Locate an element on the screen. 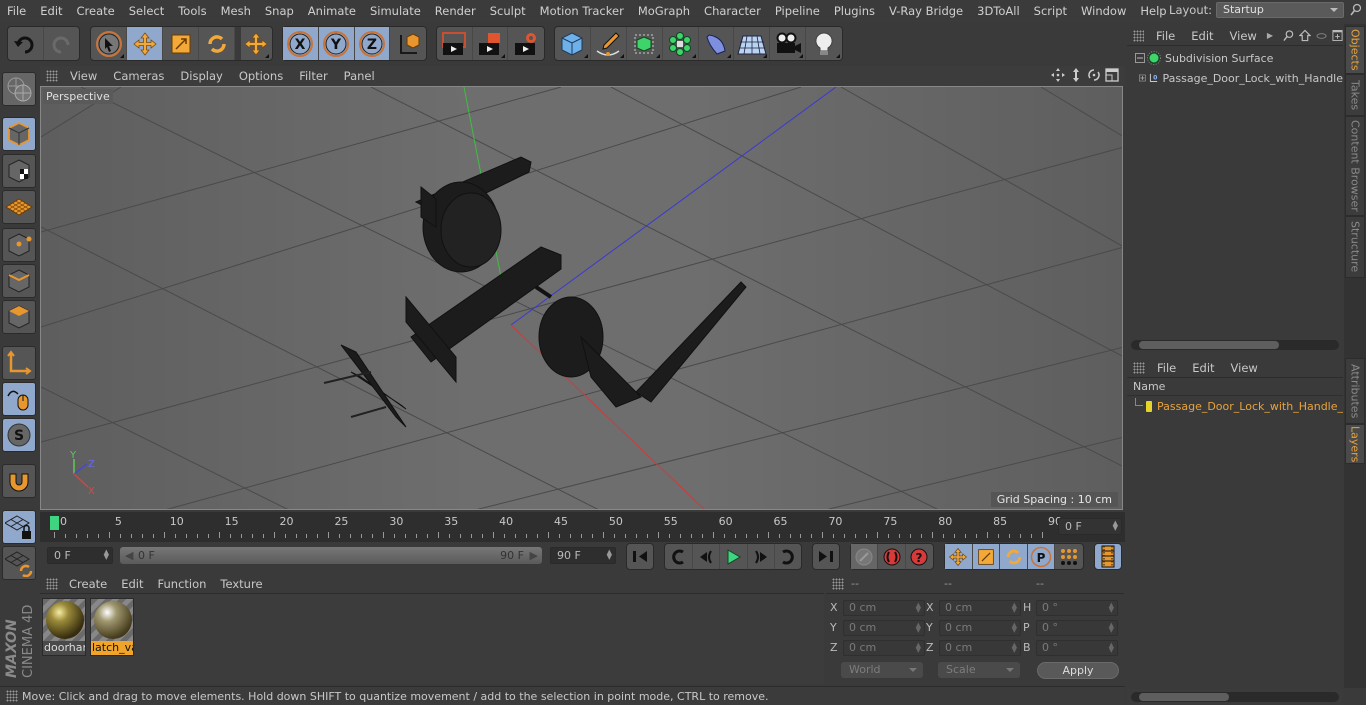  tree-item-door-lock: 0 Passage_Door_Lock_with_Handle is located at coordinates (1235, 78).